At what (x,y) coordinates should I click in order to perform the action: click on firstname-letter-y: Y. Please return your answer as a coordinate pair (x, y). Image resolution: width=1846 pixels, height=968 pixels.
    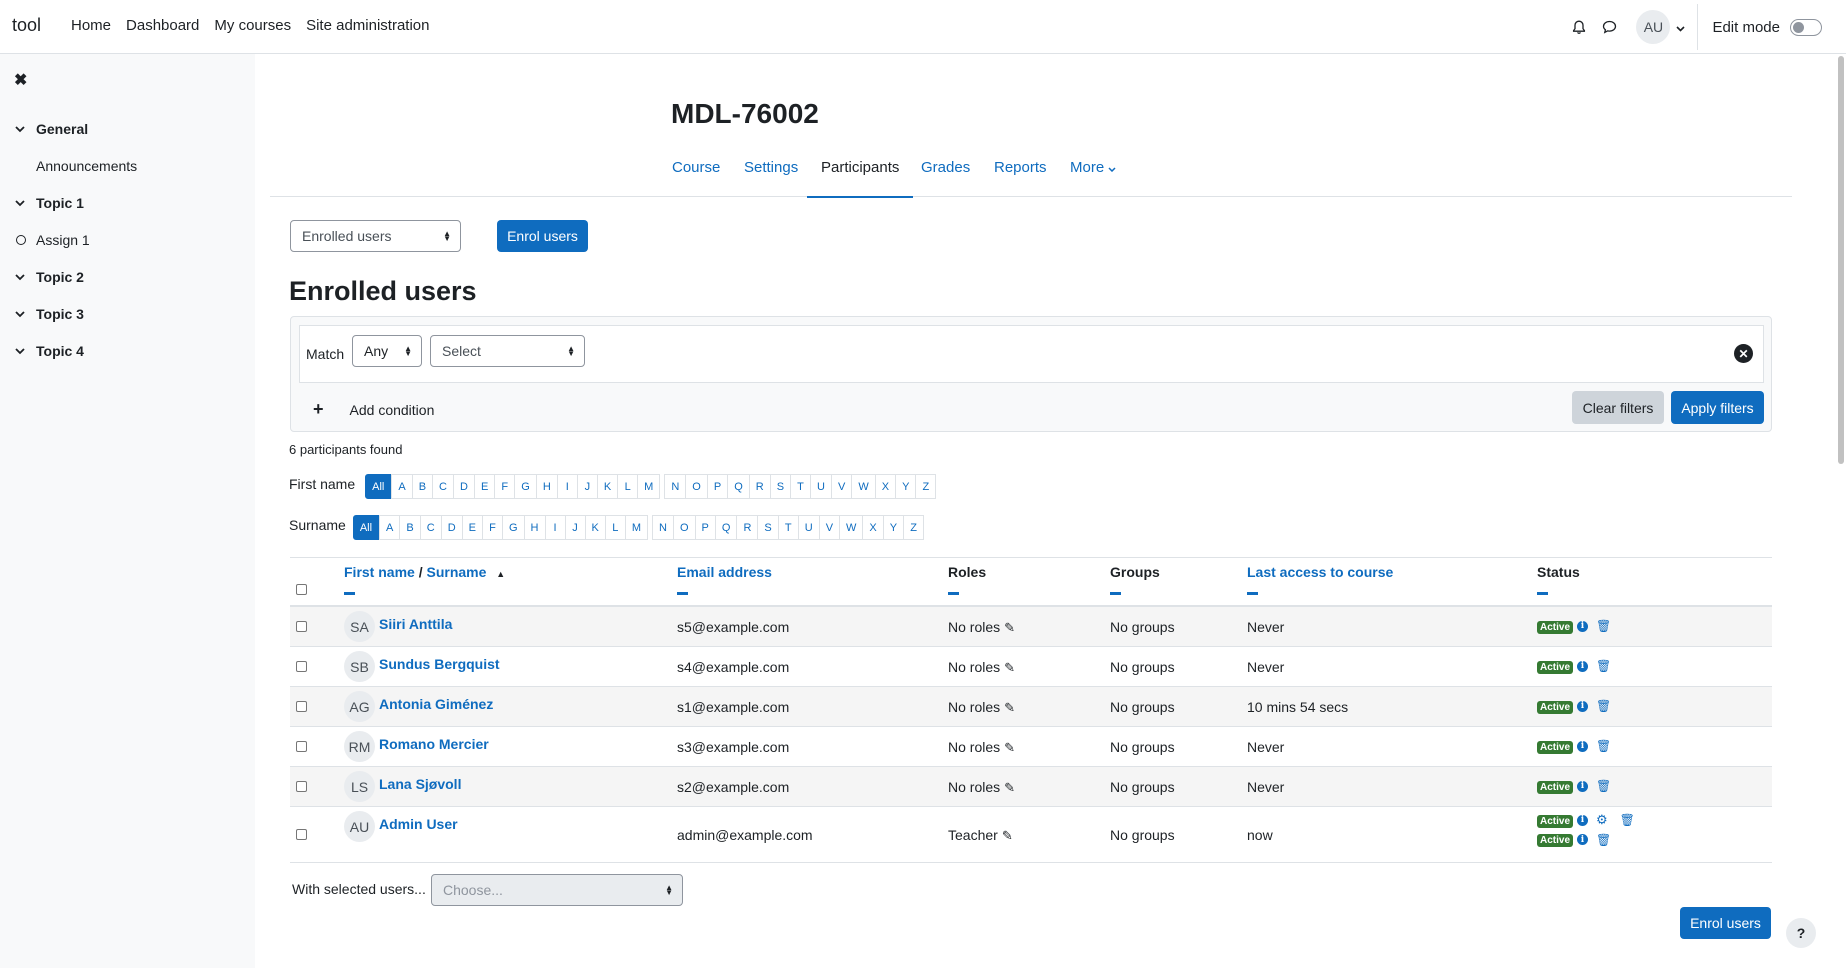
    Looking at the image, I should click on (906, 486).